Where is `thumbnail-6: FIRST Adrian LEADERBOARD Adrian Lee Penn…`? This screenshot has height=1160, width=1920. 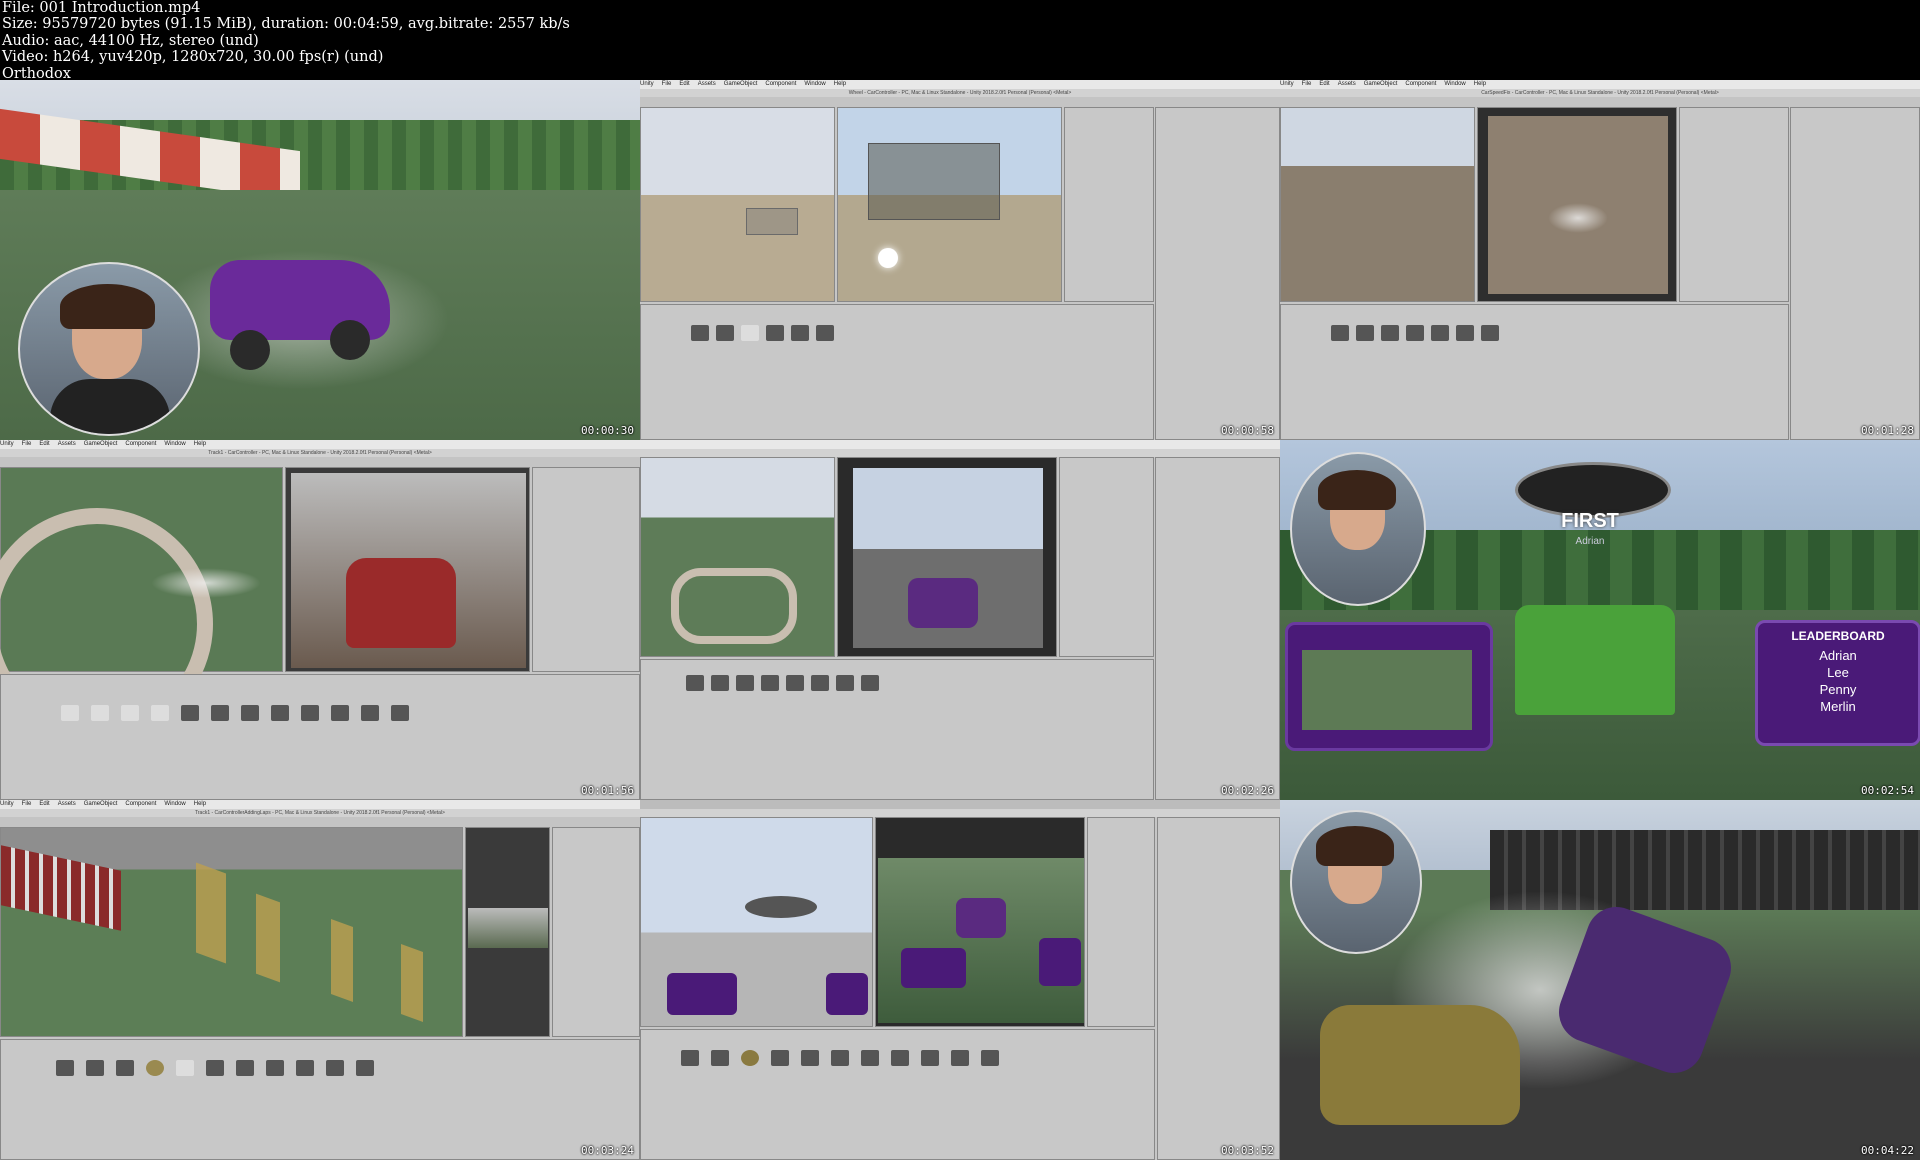 thumbnail-6: FIRST Adrian LEADERBOARD Adrian Lee Penn… is located at coordinates (1600, 620).